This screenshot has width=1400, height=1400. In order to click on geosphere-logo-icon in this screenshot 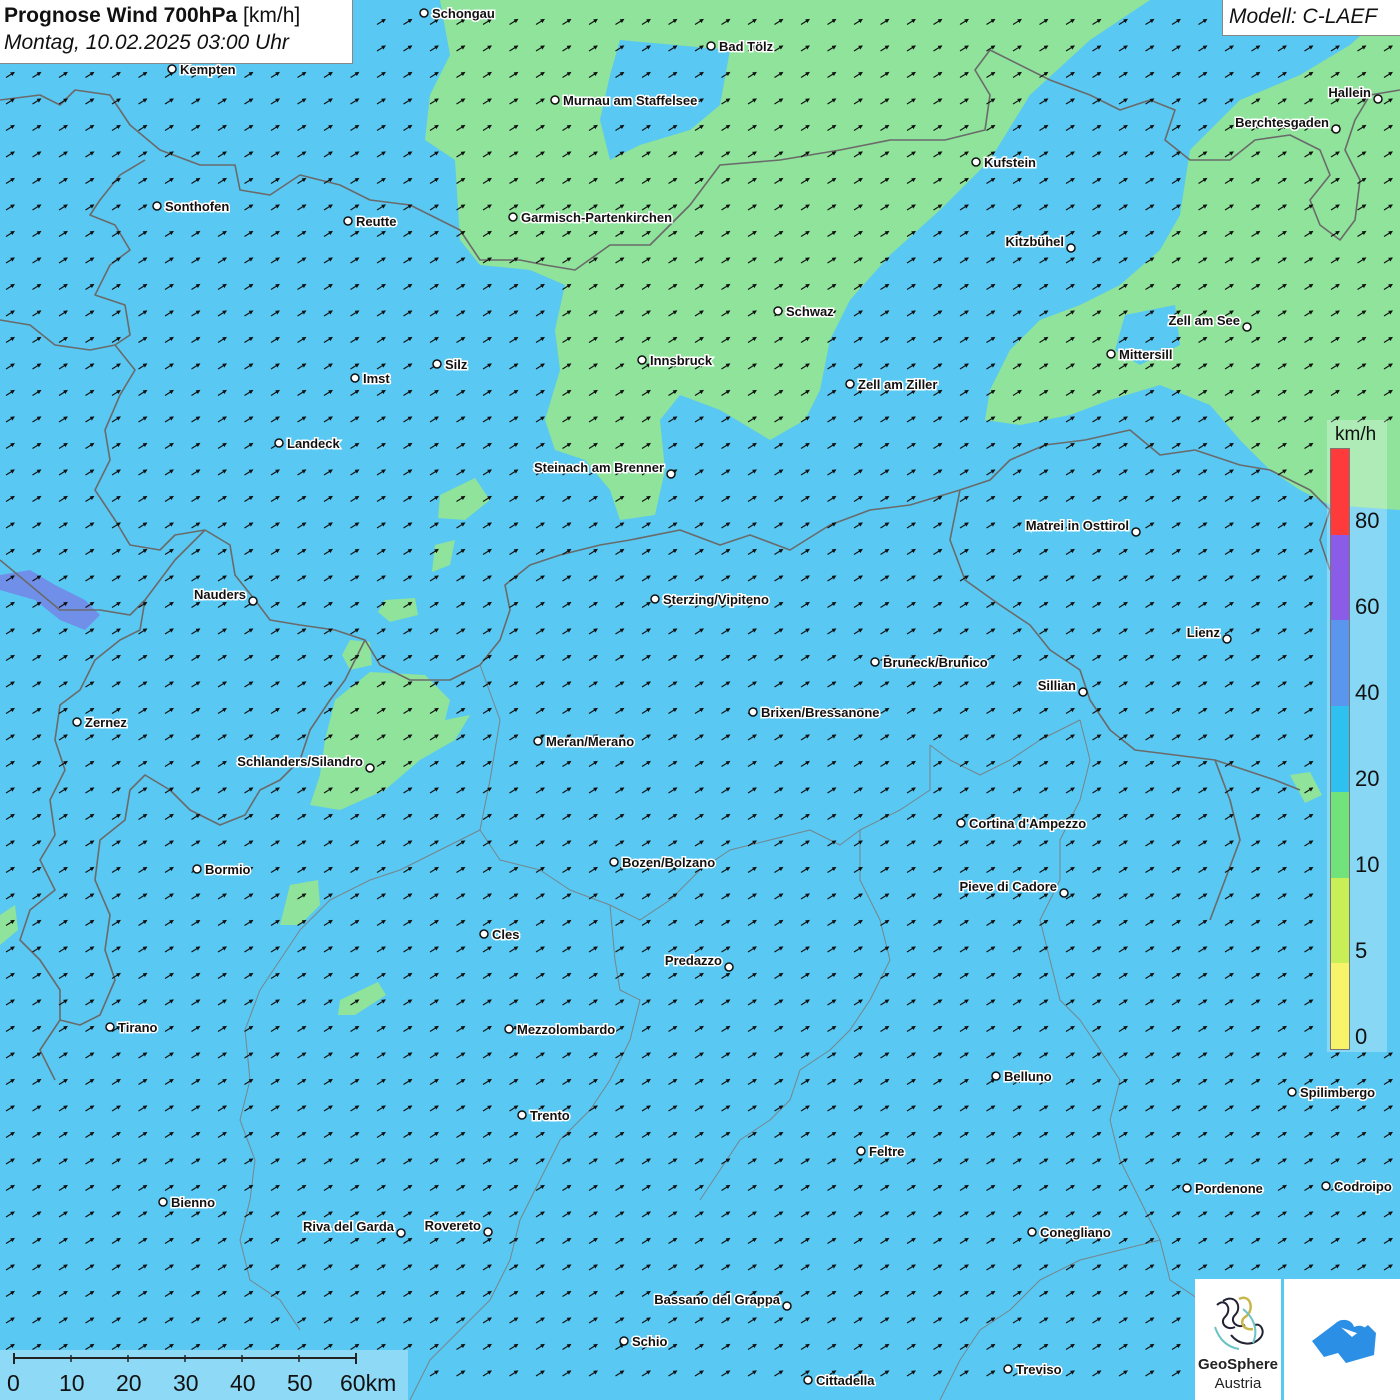, I will do `click(1239, 1323)`.